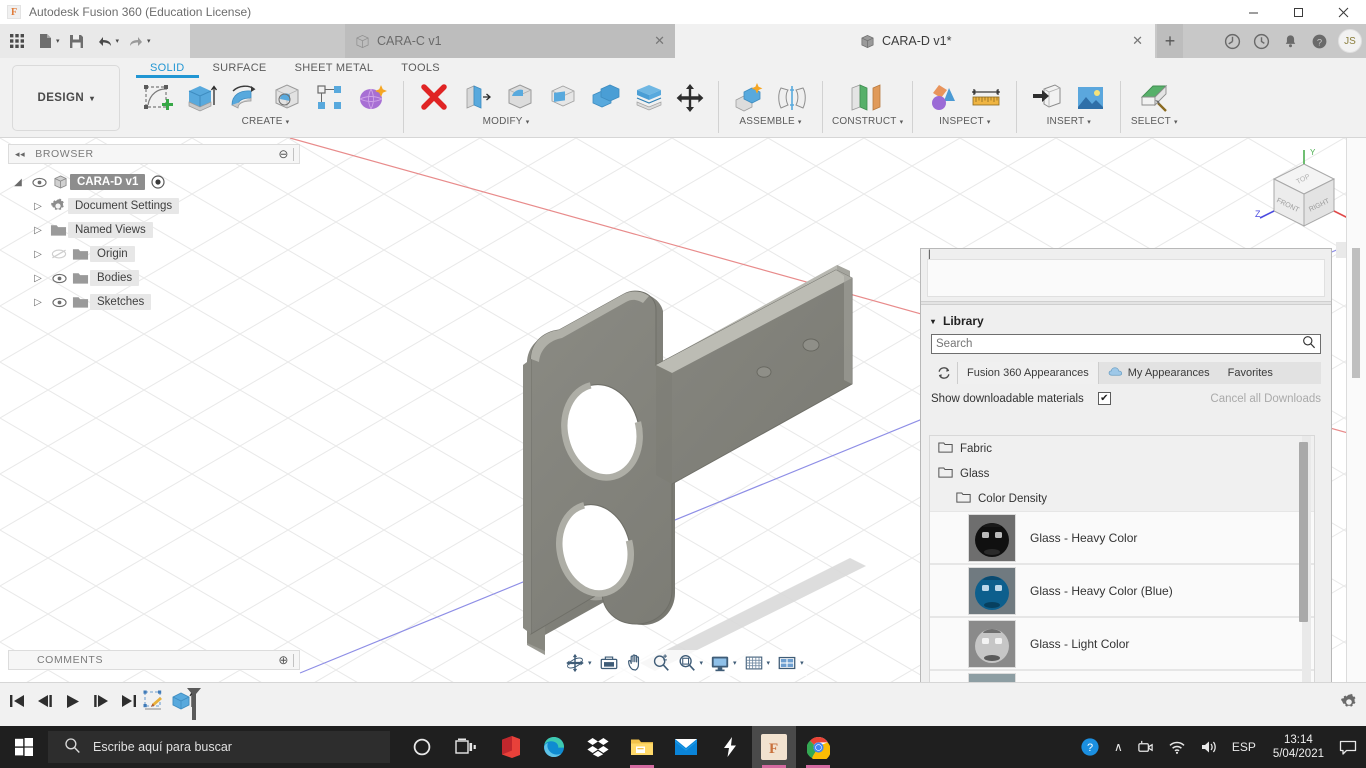  I want to click on new-tab-button: +, so click(1170, 41).